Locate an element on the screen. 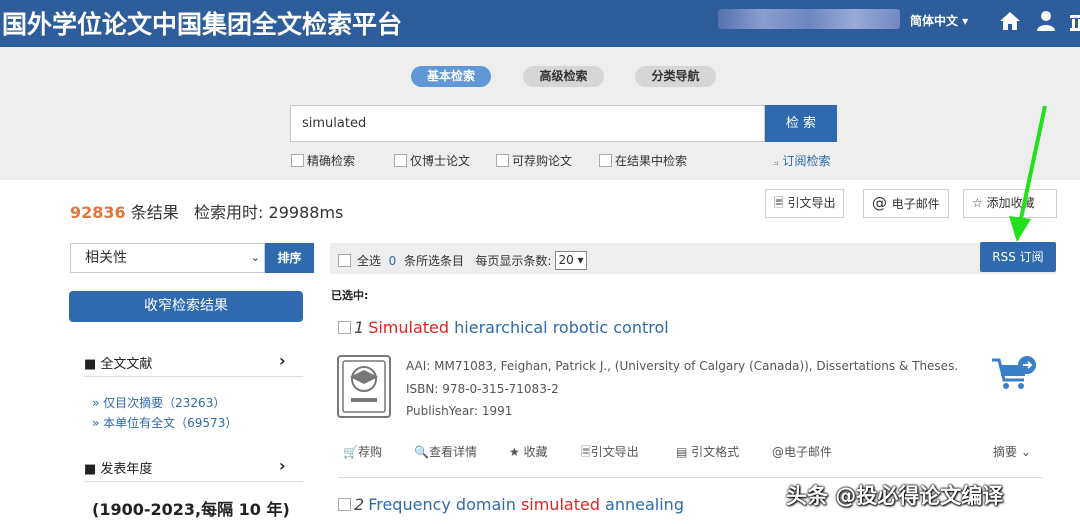  action-email: @电子邮件 is located at coordinates (802, 451).